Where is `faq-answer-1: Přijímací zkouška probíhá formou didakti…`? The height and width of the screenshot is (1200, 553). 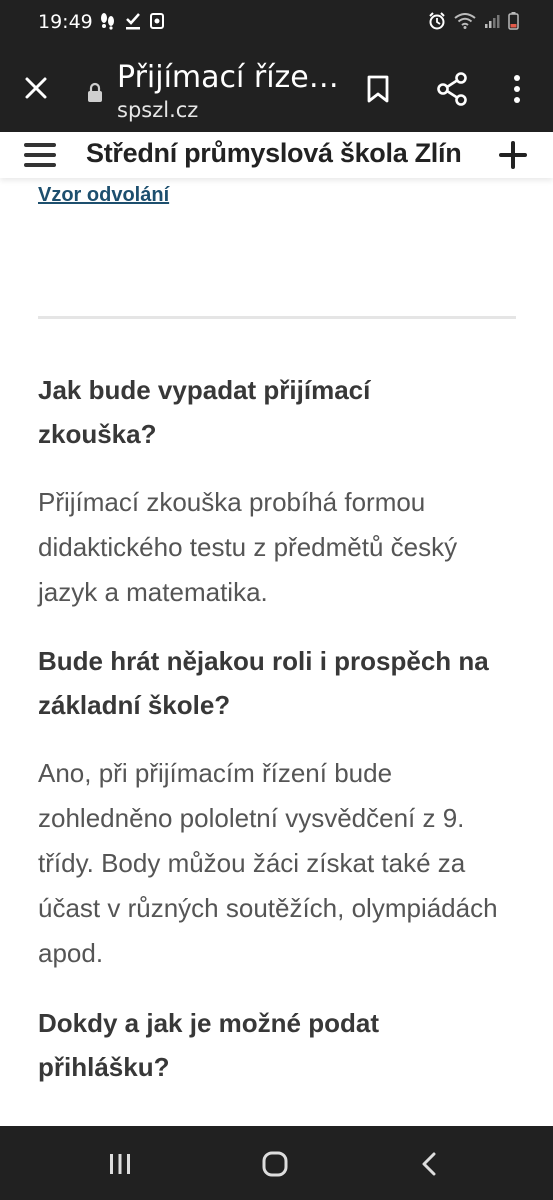 faq-answer-1: Přijímací zkouška probíhá formou didakti… is located at coordinates (248, 547).